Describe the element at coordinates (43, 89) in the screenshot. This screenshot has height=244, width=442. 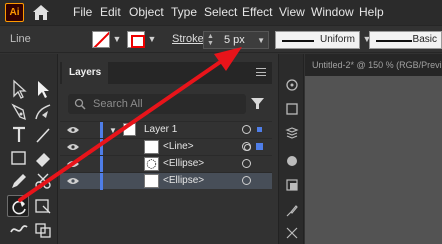
I see `direct-selection-tool-icon` at that location.